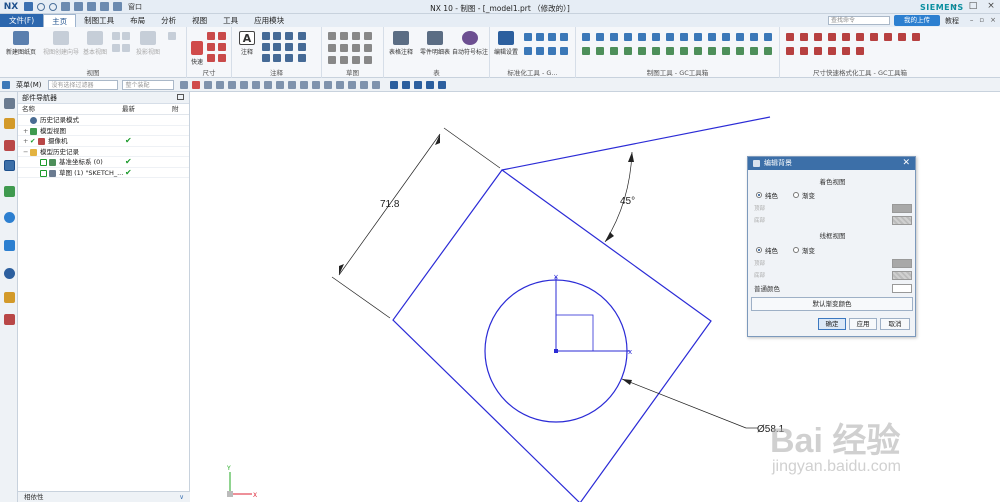 The width and height of the screenshot is (1000, 502). I want to click on refresh-icon, so click(417, 84).